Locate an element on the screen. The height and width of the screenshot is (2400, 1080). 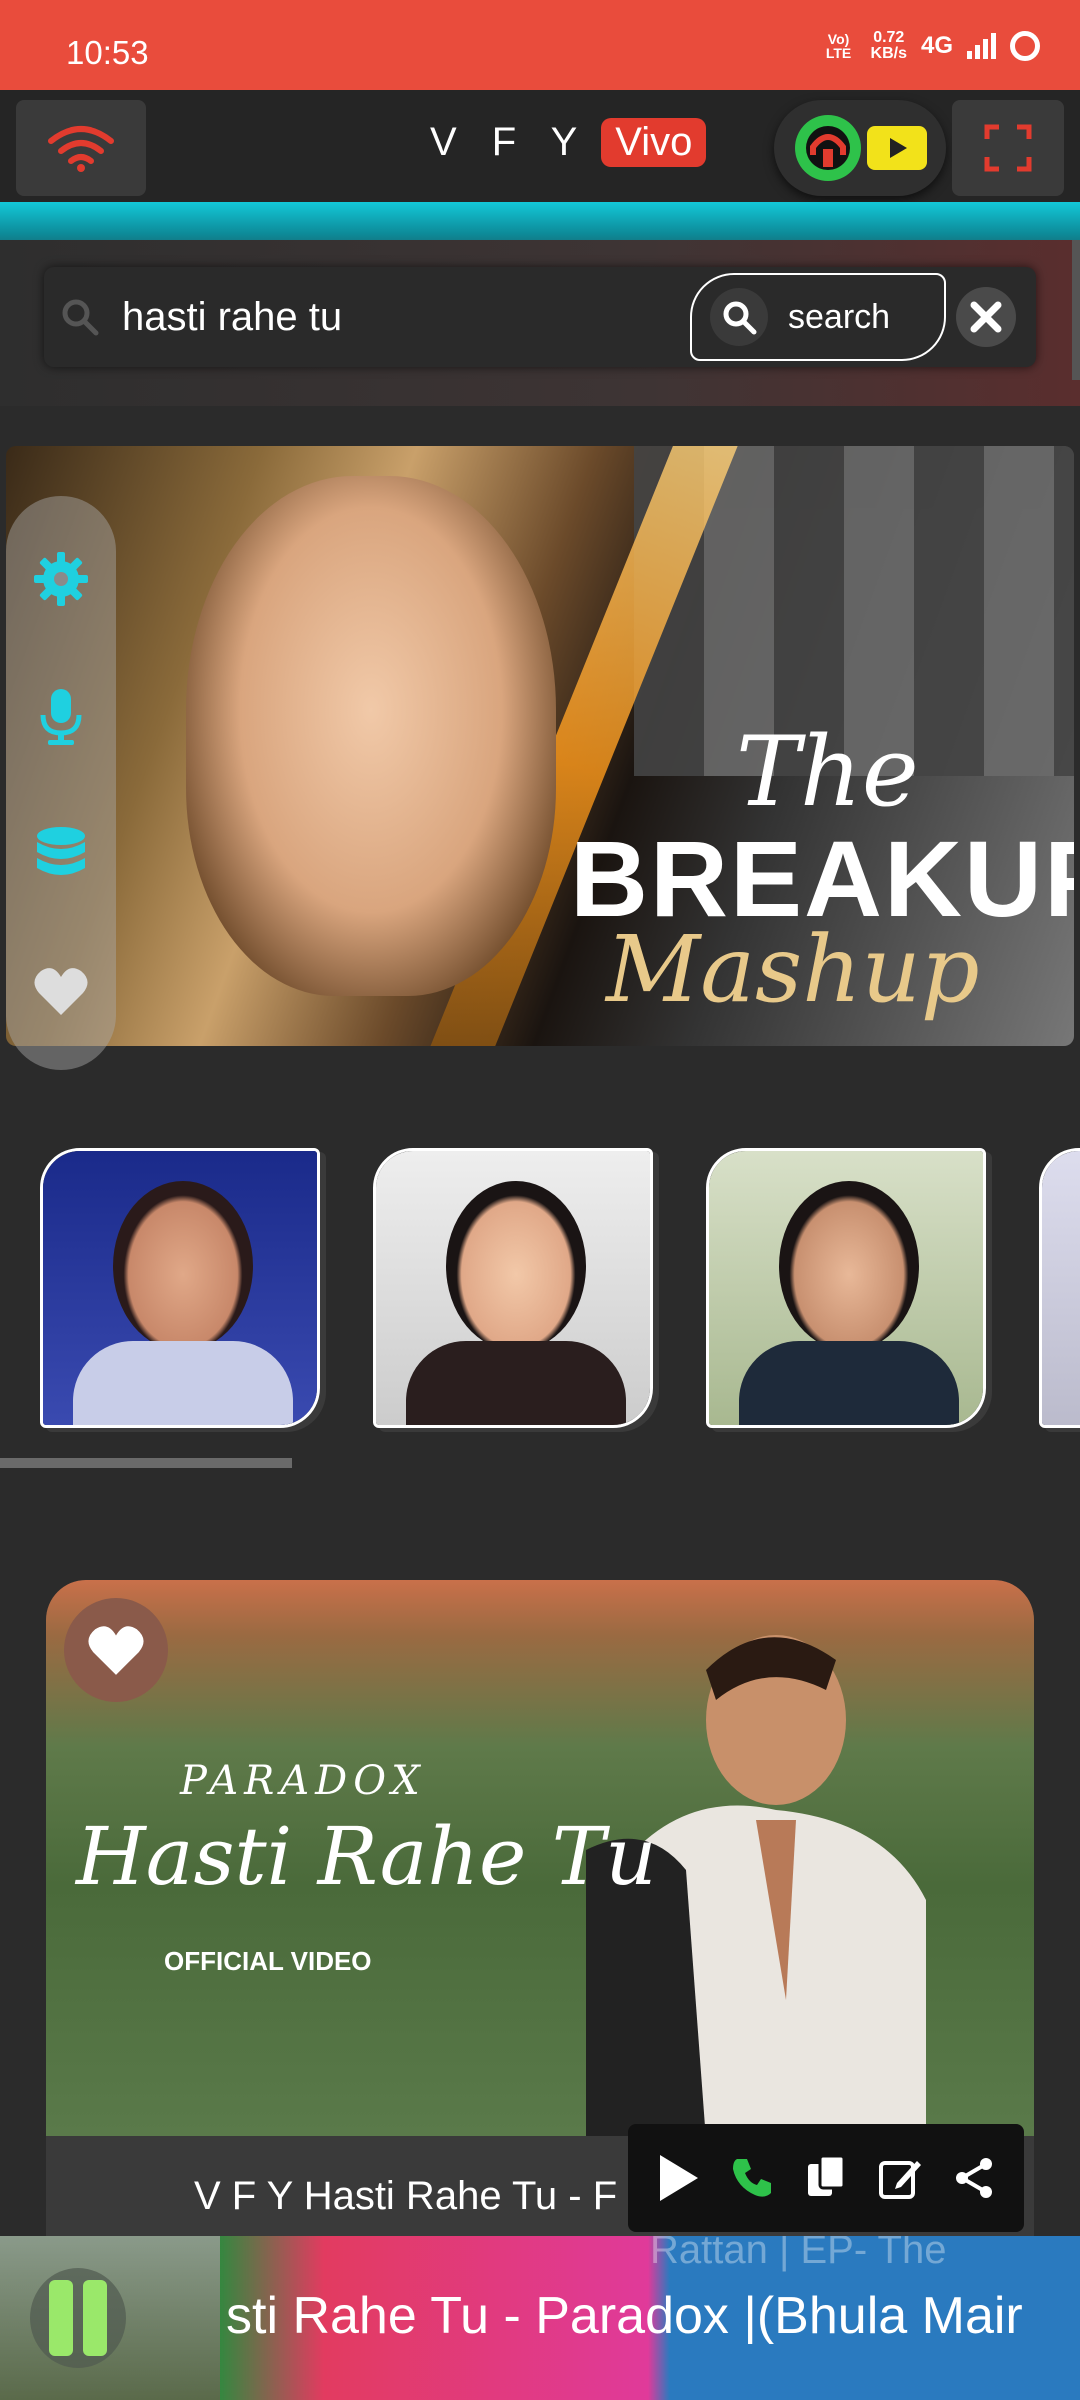
magnifier-icon is located at coordinates (740, 318).